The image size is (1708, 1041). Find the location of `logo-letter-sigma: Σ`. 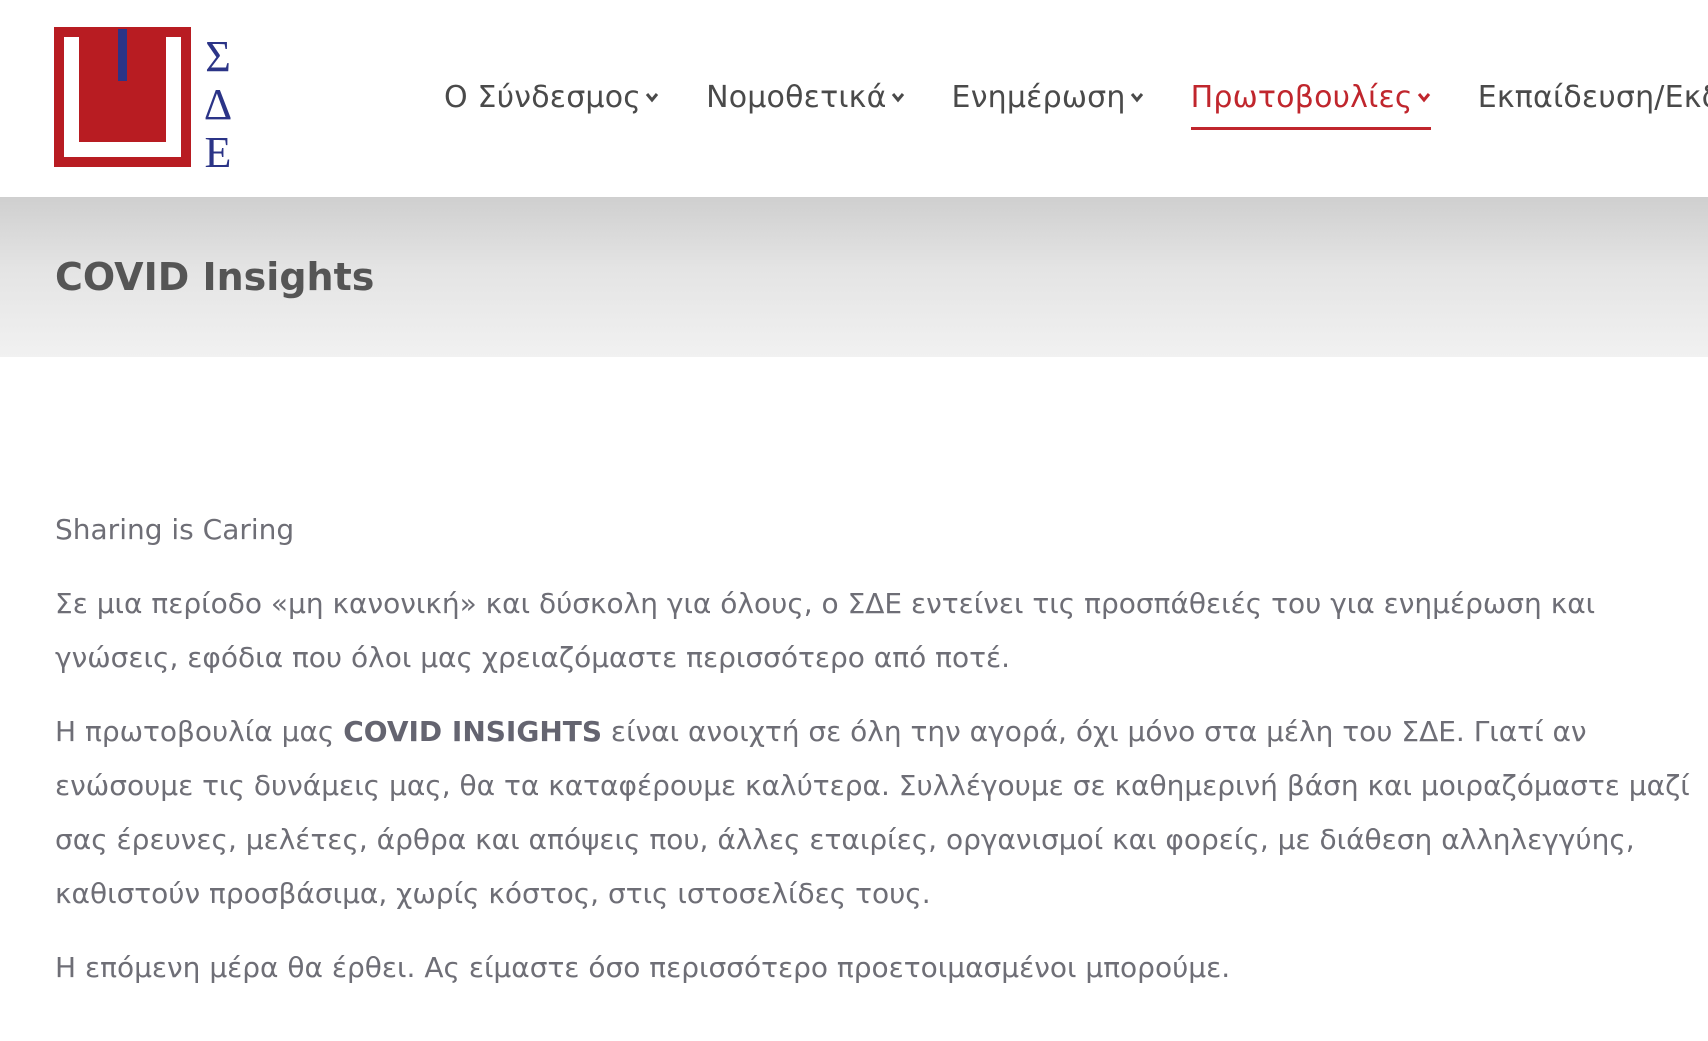

logo-letter-sigma: Σ is located at coordinates (218, 56).